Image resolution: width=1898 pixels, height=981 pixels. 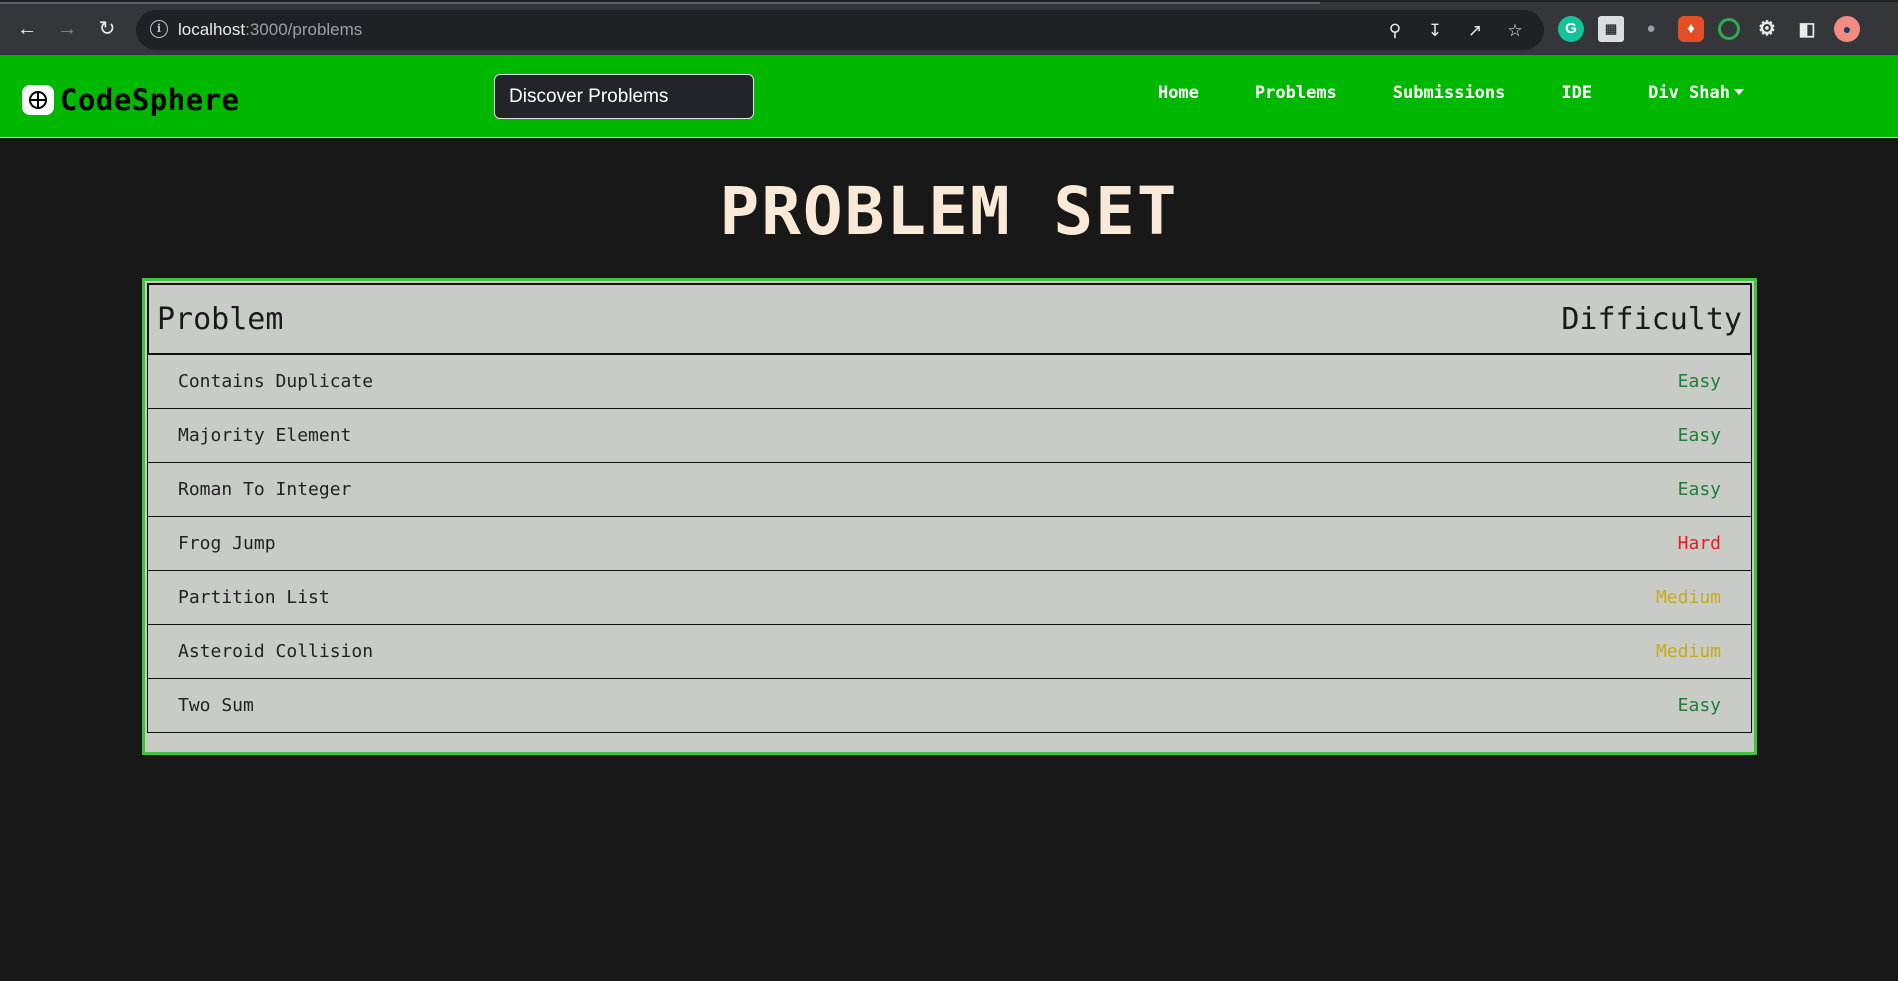 What do you see at coordinates (1475, 31) in the screenshot?
I see `share-icon: ↗` at bounding box center [1475, 31].